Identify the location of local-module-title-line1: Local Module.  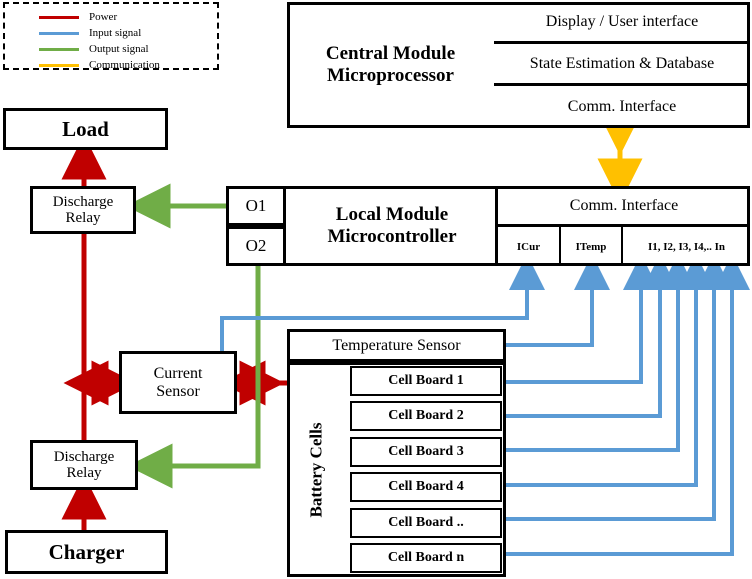
(392, 215).